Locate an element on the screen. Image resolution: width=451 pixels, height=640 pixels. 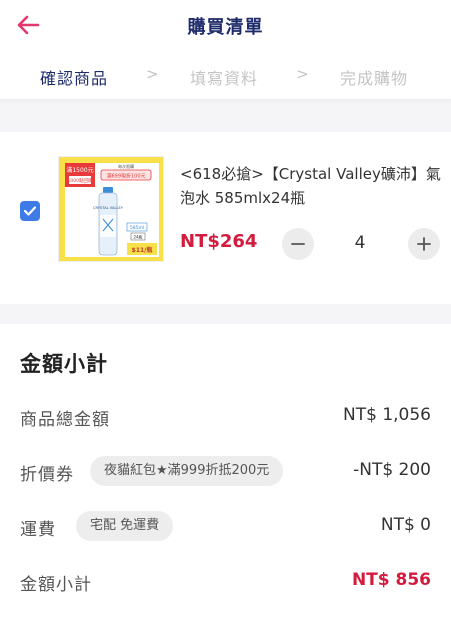
coupon-chip: 夜貓紅包★滿999折抵200元 is located at coordinates (187, 471).